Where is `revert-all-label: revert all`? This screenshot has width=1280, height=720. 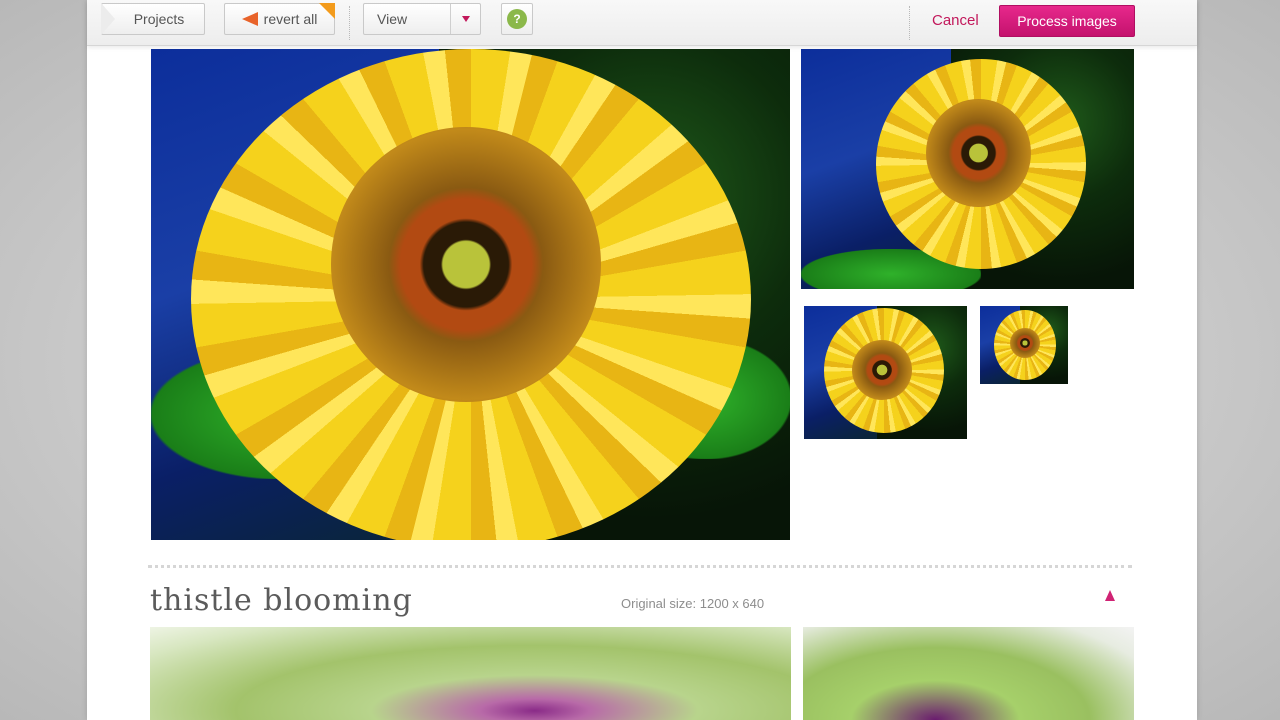 revert-all-label: revert all is located at coordinates (290, 19).